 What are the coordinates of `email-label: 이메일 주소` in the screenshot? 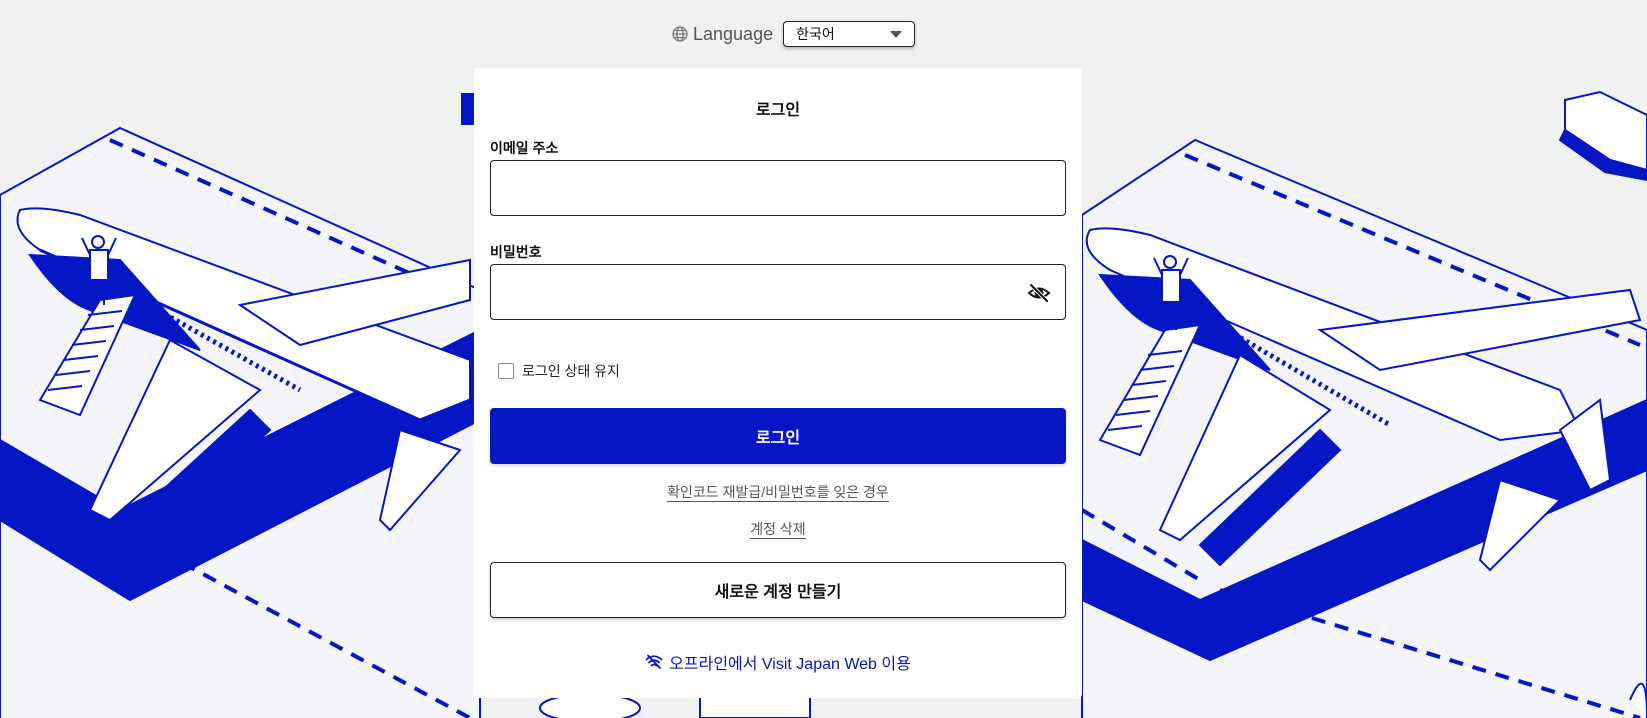 It's located at (524, 148).